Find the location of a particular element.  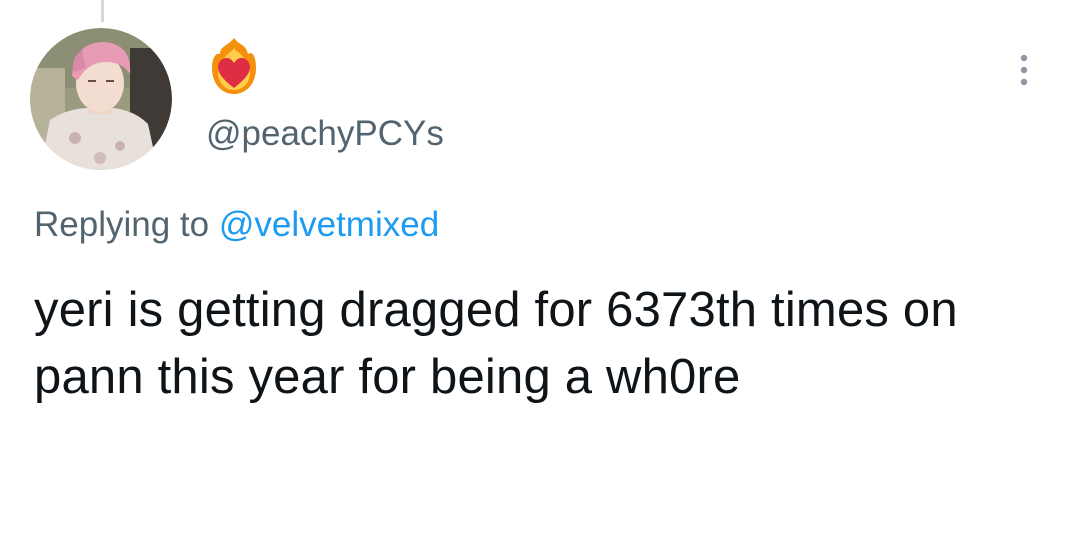

replying-to-handle-link: @velvetmixed is located at coordinates (329, 224).